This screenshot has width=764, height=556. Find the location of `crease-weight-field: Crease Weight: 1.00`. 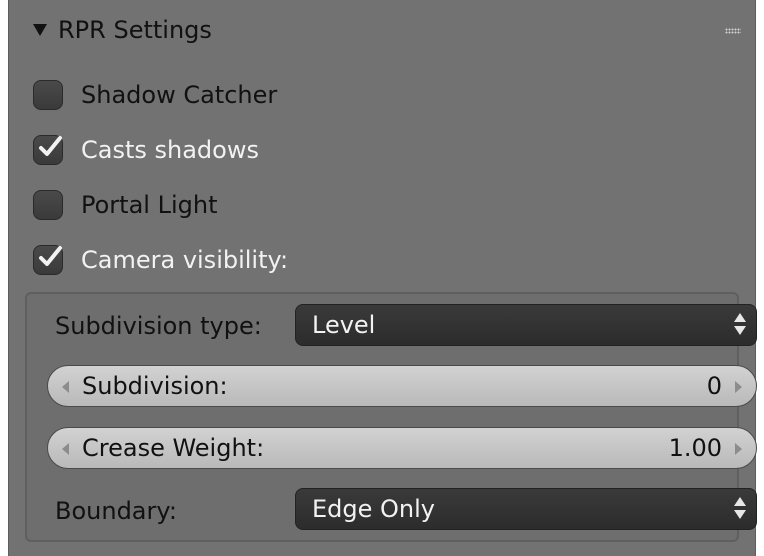

crease-weight-field: Crease Weight: 1.00 is located at coordinates (402, 448).